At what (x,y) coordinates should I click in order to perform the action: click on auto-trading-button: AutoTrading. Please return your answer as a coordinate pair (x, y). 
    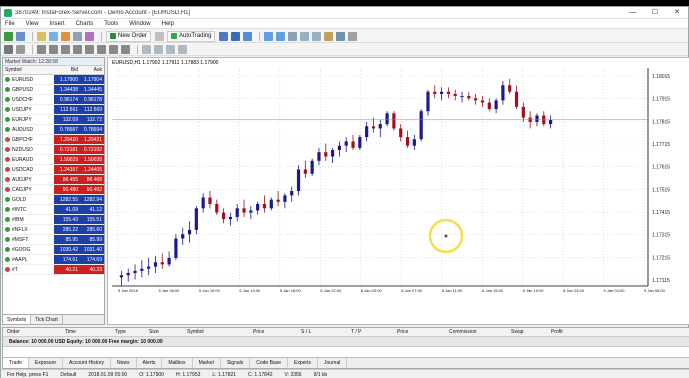
    Looking at the image, I should click on (191, 36).